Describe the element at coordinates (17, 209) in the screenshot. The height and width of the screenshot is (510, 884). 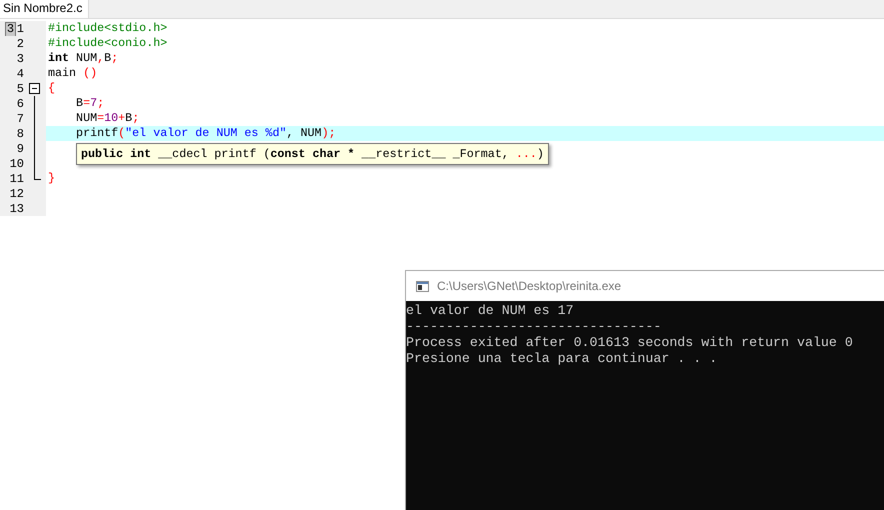
I see `line-number: 13` at that location.